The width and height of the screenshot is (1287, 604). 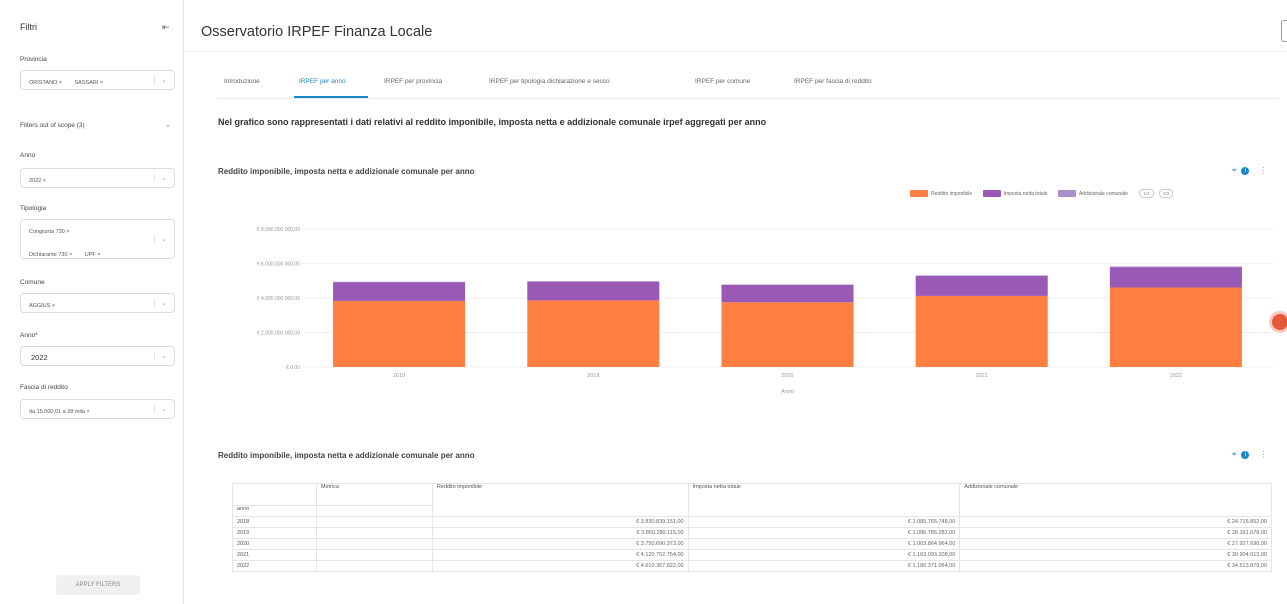 What do you see at coordinates (274, 544) in the screenshot?
I see `year-cell: 2020` at bounding box center [274, 544].